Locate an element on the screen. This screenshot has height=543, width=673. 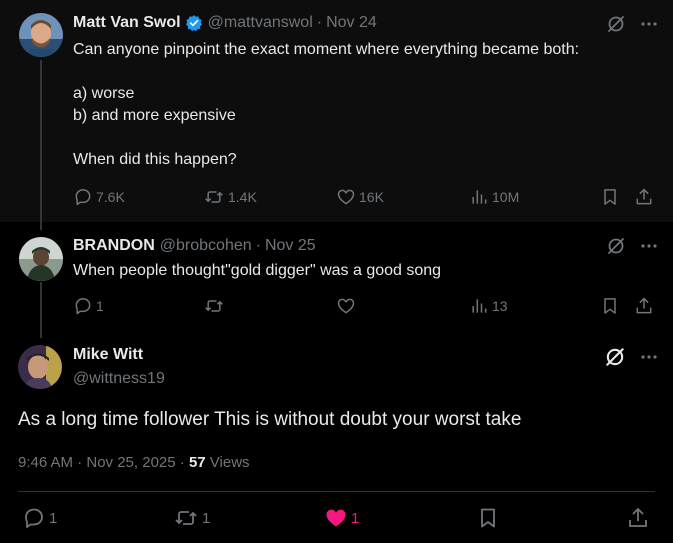
tweet-text-line: b) and more expensive is located at coordinates (154, 115).